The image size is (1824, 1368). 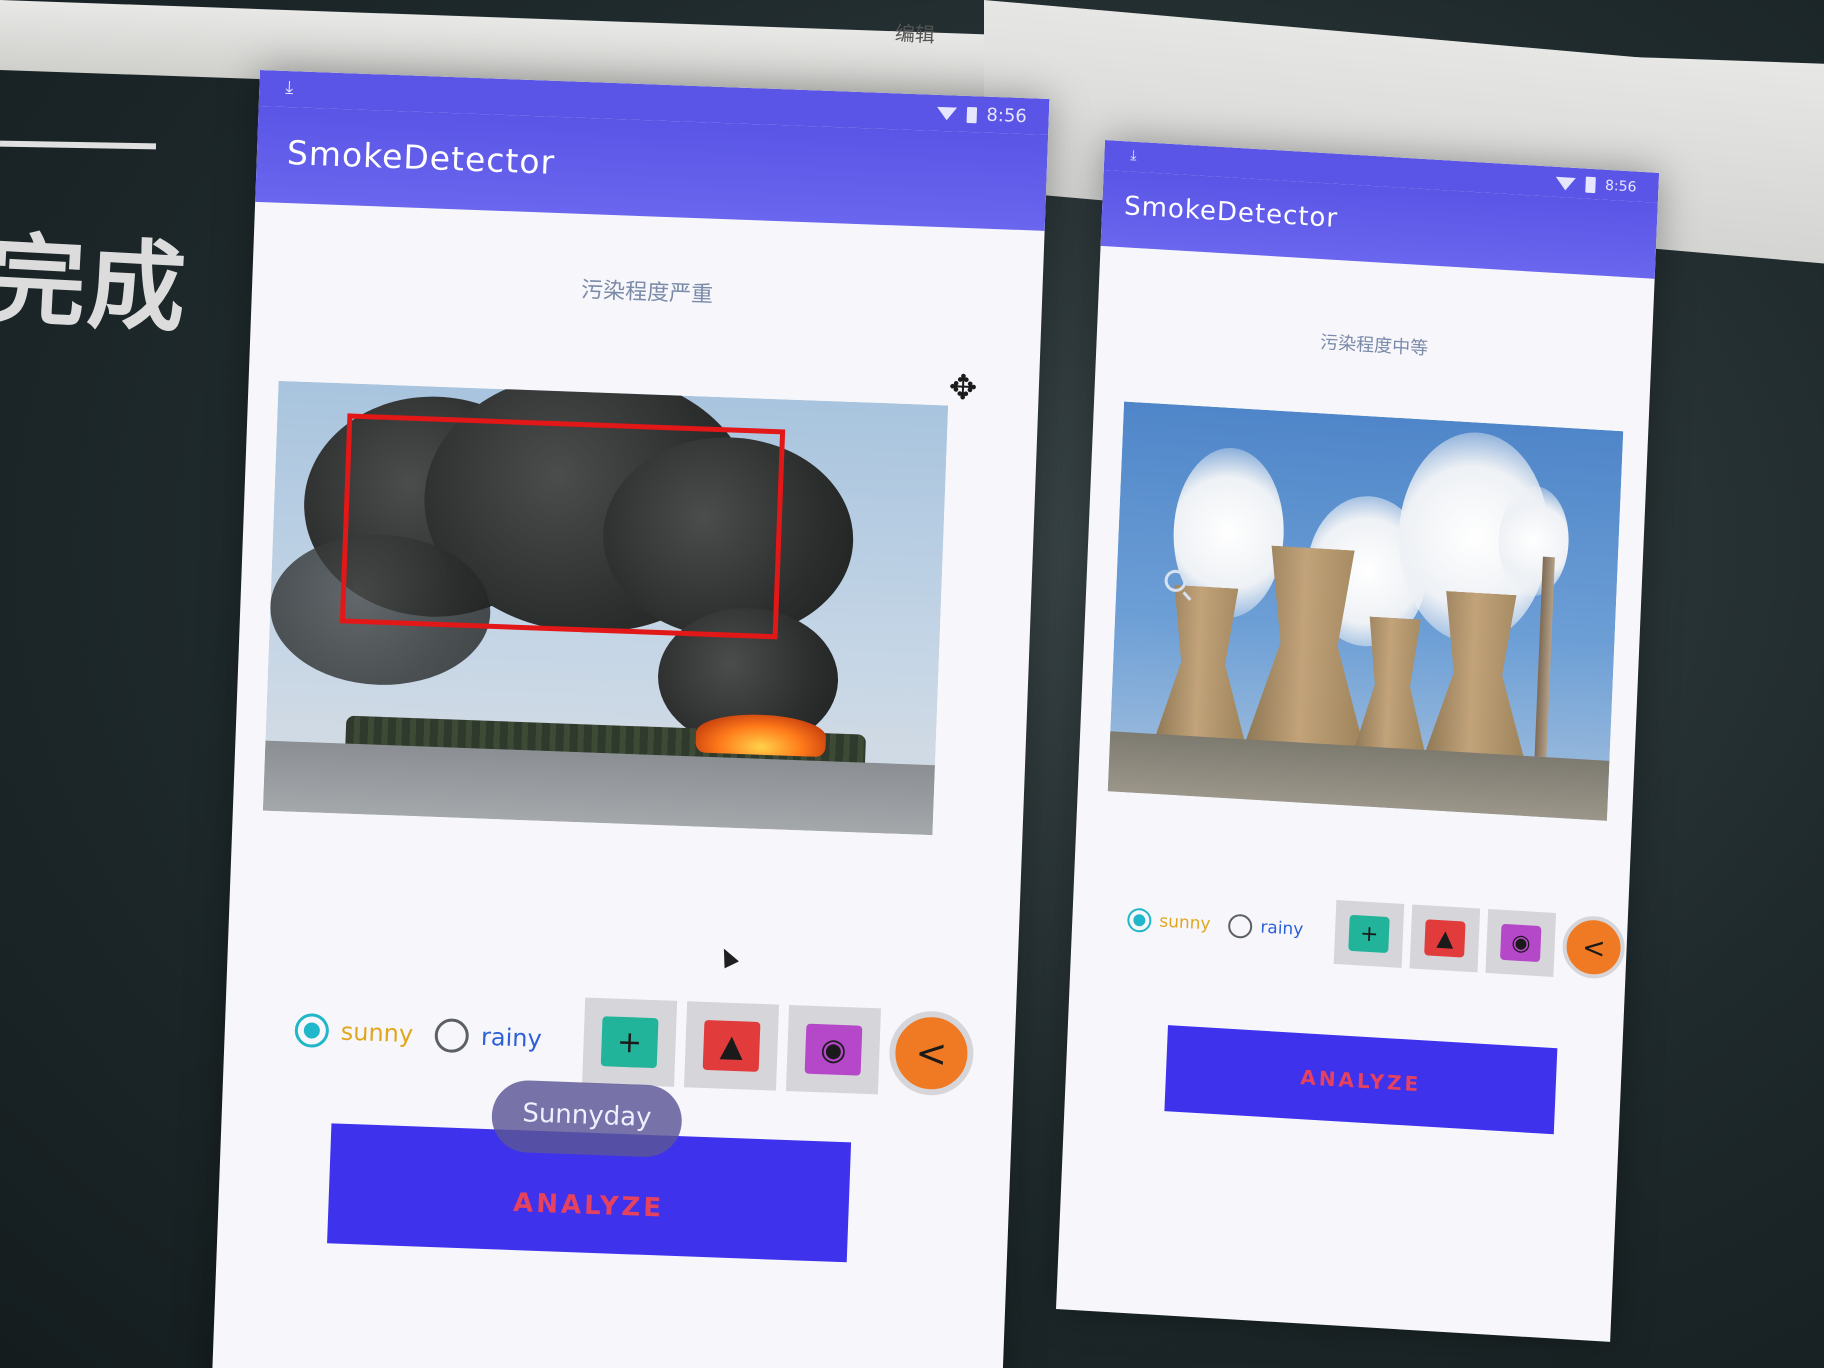 What do you see at coordinates (1374, 346) in the screenshot?
I see `pollution-level-text: 污染程度中等` at bounding box center [1374, 346].